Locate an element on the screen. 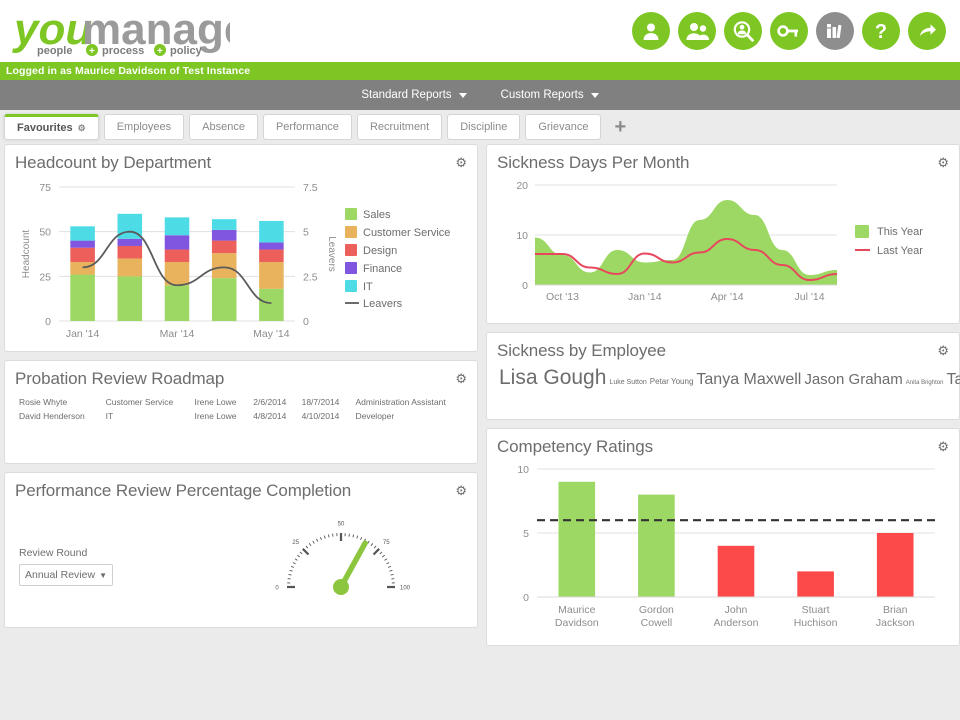  x-axis-tick: Oct '13 is located at coordinates (562, 297).